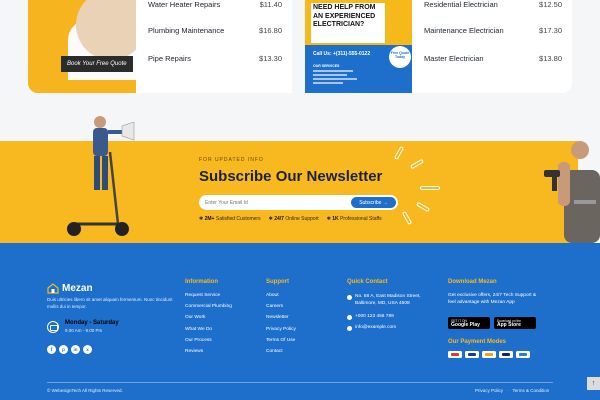  Describe the element at coordinates (281, 332) in the screenshot. I see `footer-link: Privacy Policy` at that location.